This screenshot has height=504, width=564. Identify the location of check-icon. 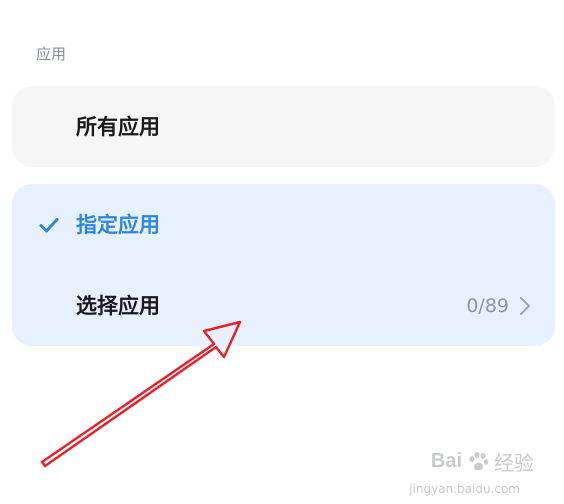
(49, 224).